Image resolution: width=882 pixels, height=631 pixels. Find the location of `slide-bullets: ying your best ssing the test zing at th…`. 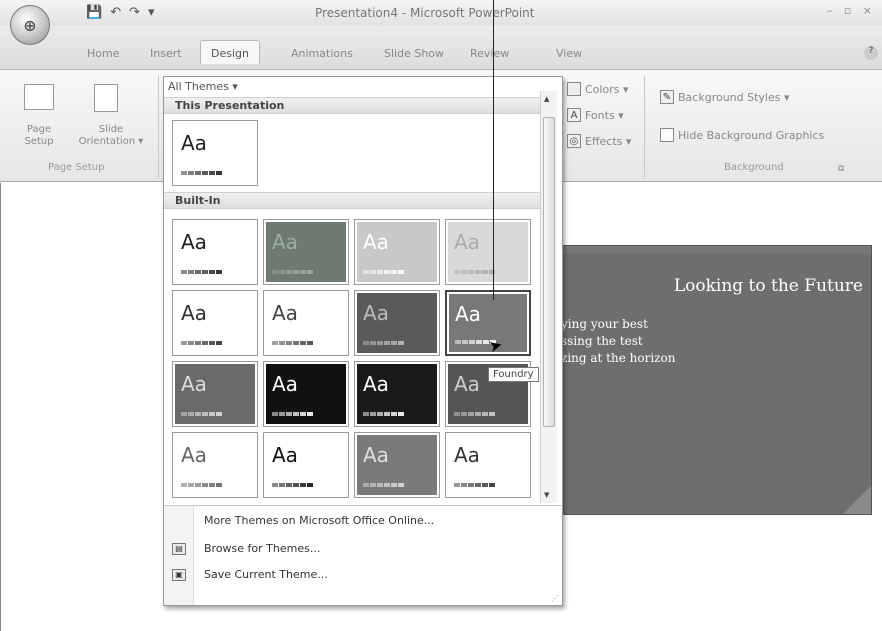

slide-bullets: ying your best ssing the test zing at th… is located at coordinates (618, 341).